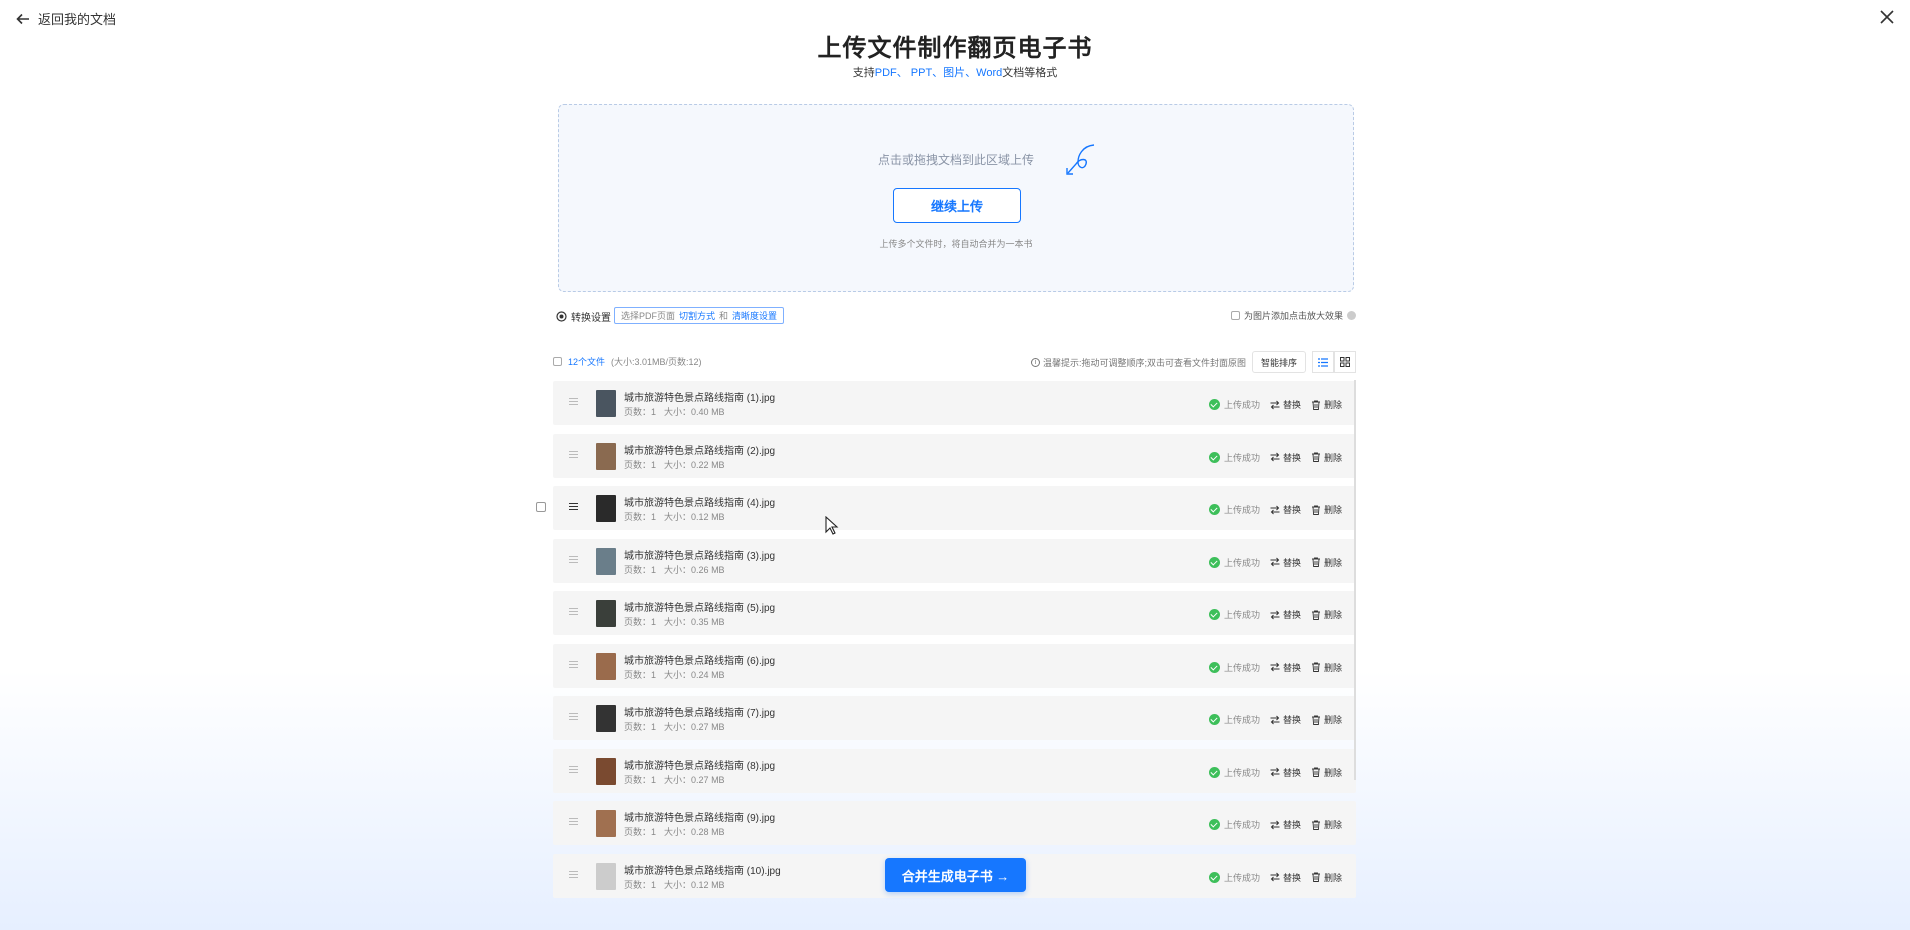 Image resolution: width=1910 pixels, height=930 pixels. Describe the element at coordinates (583, 316) in the screenshot. I see `conversion-settings-button: 转换设置` at that location.